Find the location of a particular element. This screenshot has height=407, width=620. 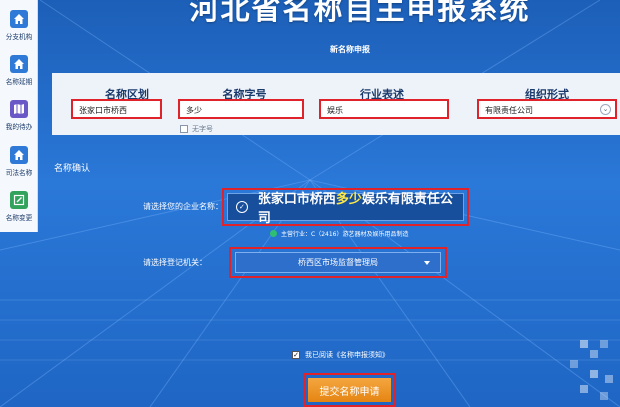

sidebar-item-extension: 名称延期 is located at coordinates (19, 71).